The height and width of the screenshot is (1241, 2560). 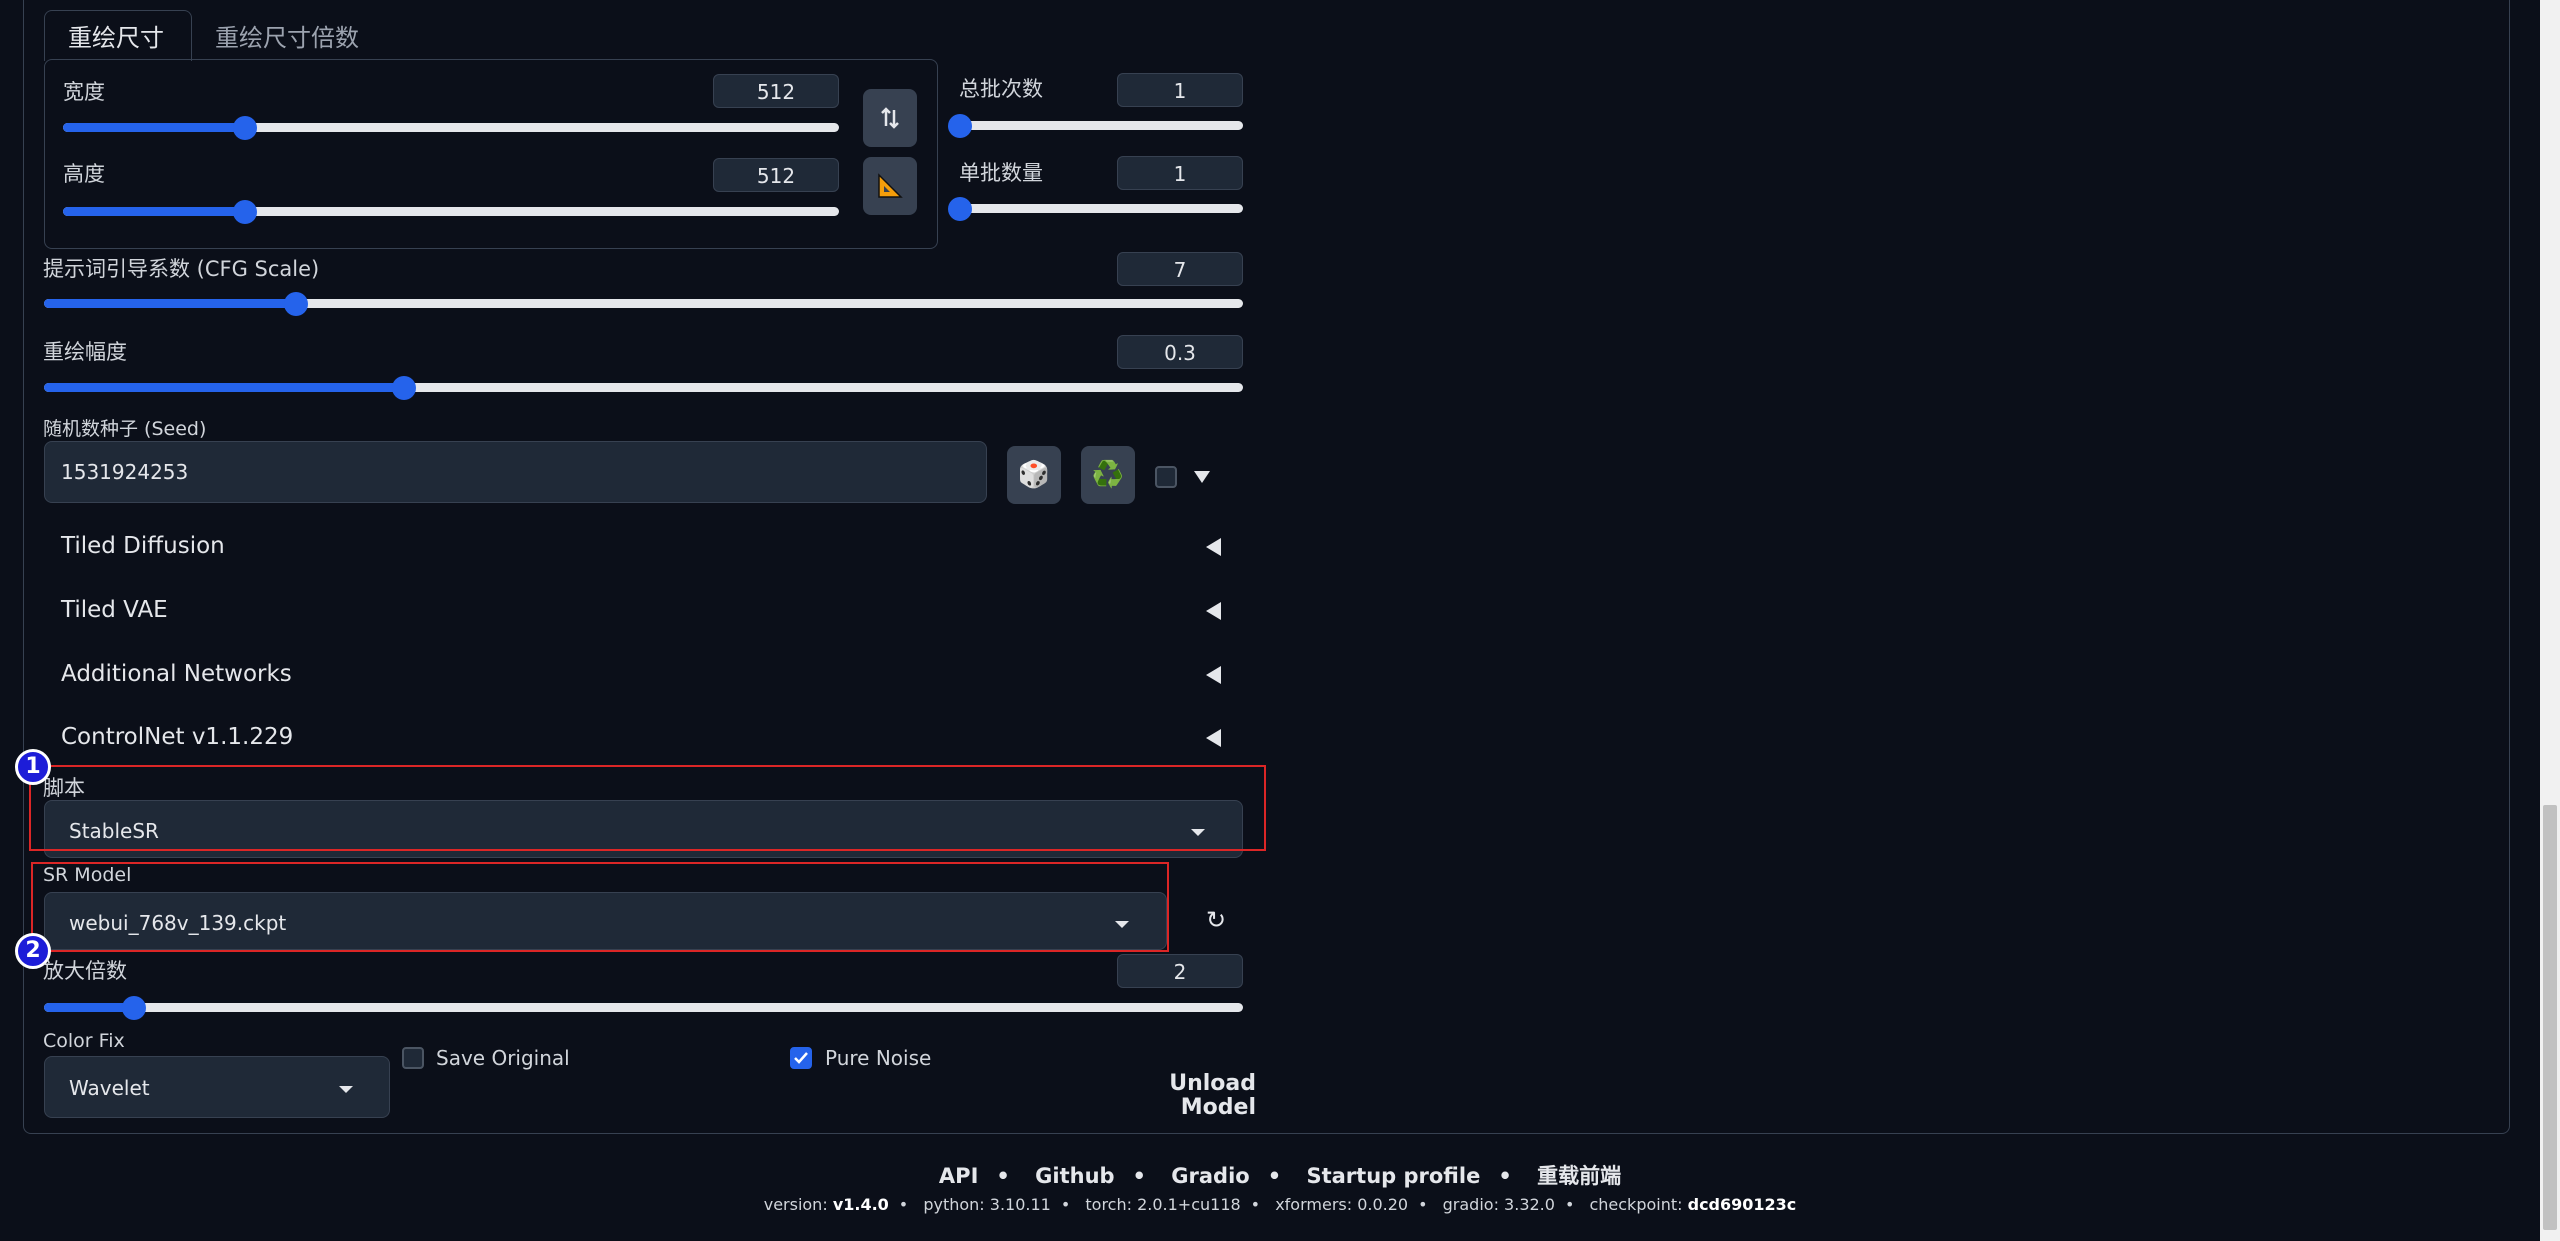 I want to click on batch-size-input: 1, so click(x=1180, y=173).